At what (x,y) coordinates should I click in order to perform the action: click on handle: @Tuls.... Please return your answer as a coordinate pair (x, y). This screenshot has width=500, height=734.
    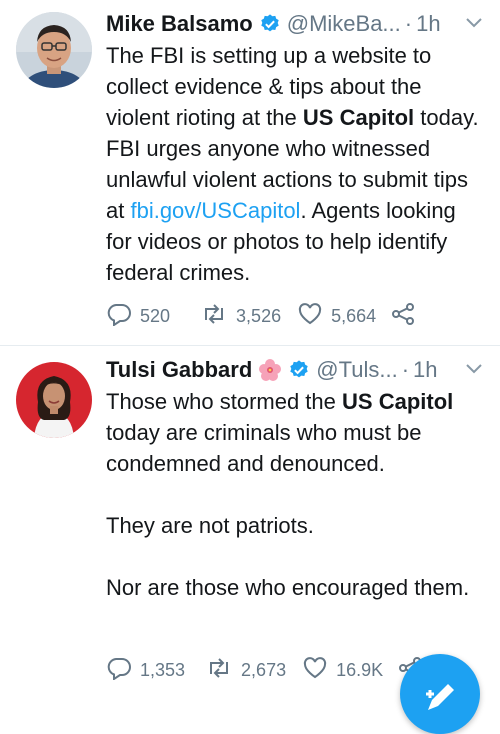
    Looking at the image, I should click on (356, 370).